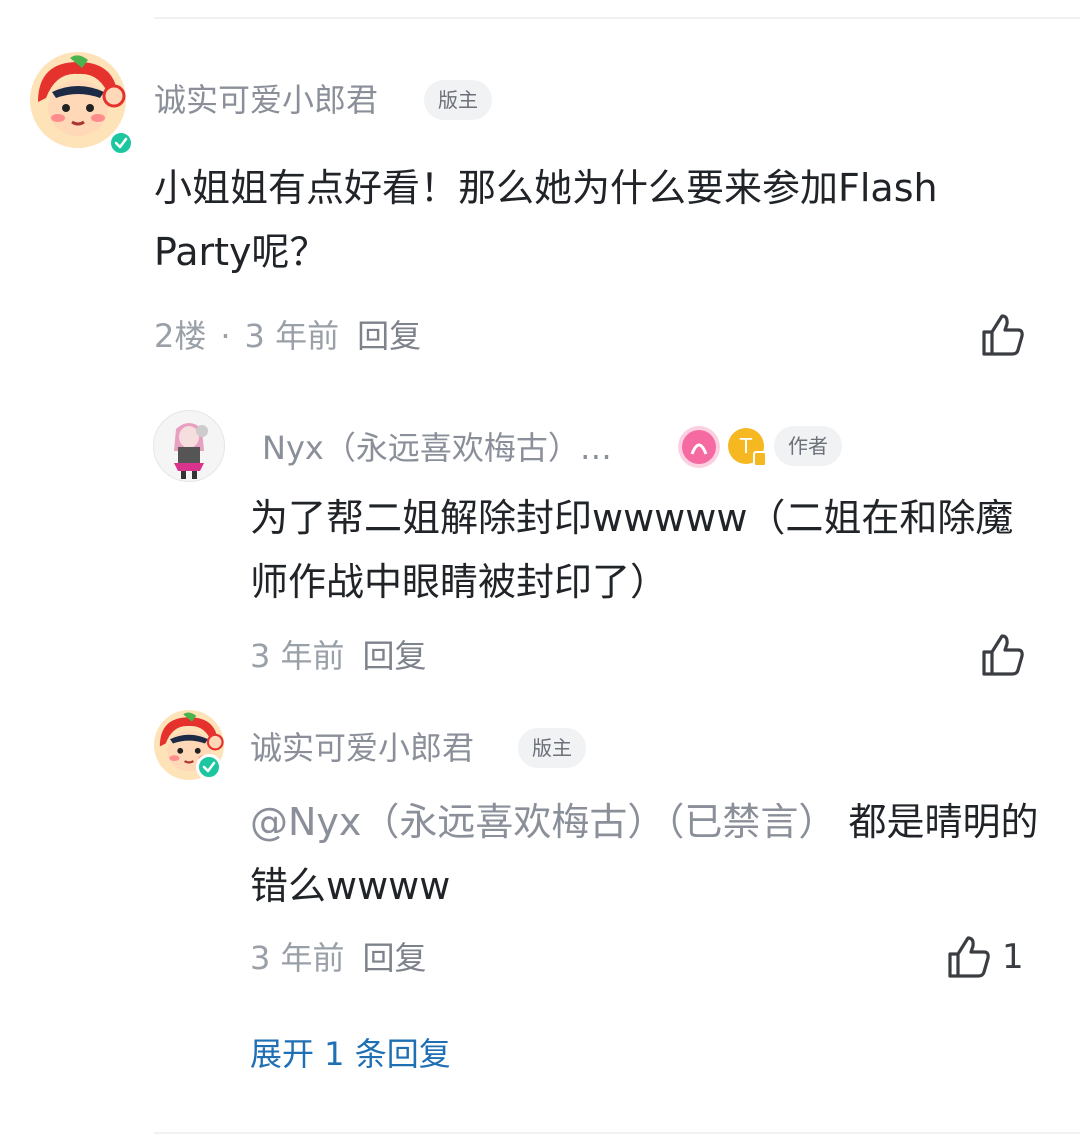 This screenshot has width=1080, height=1148. Describe the element at coordinates (645, 854) in the screenshot. I see `reply-text: @Nyx（永远喜欢梅古）（已禁言） 都是晴明的错么wwww` at that location.